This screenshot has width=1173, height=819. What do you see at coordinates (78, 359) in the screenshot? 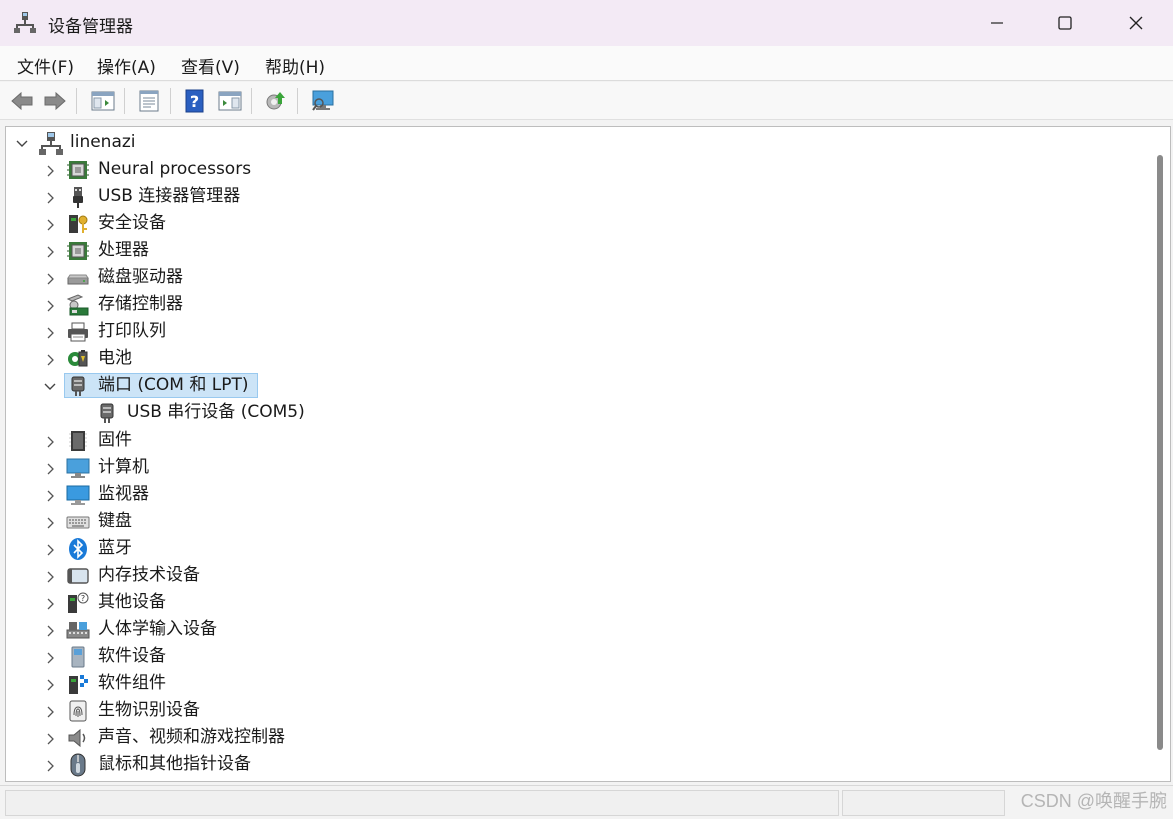
I see `battery-icon` at bounding box center [78, 359].